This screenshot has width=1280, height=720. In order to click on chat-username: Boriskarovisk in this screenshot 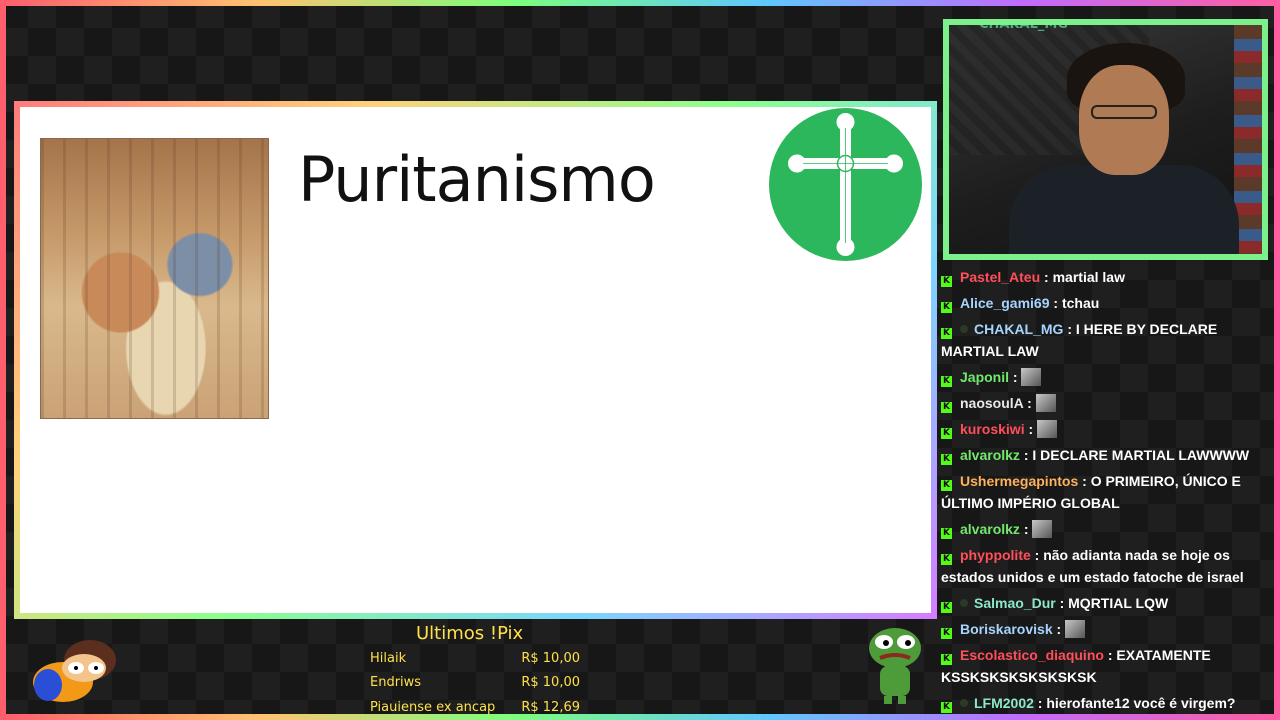, I will do `click(1006, 629)`.